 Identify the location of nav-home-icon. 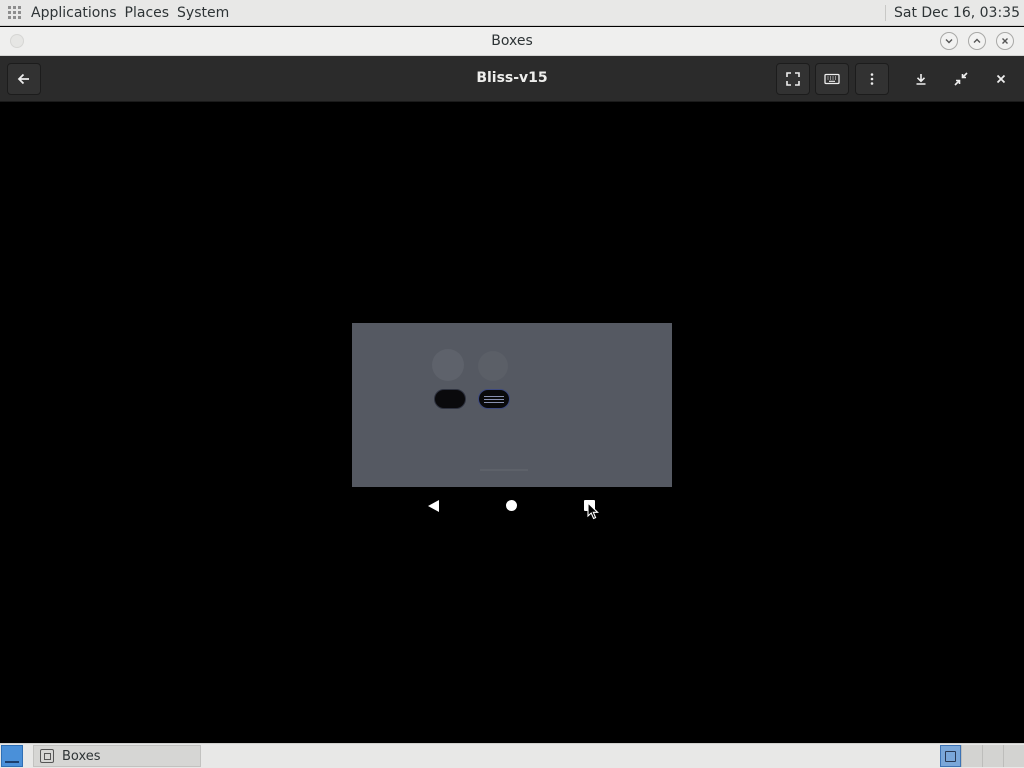
(511, 505).